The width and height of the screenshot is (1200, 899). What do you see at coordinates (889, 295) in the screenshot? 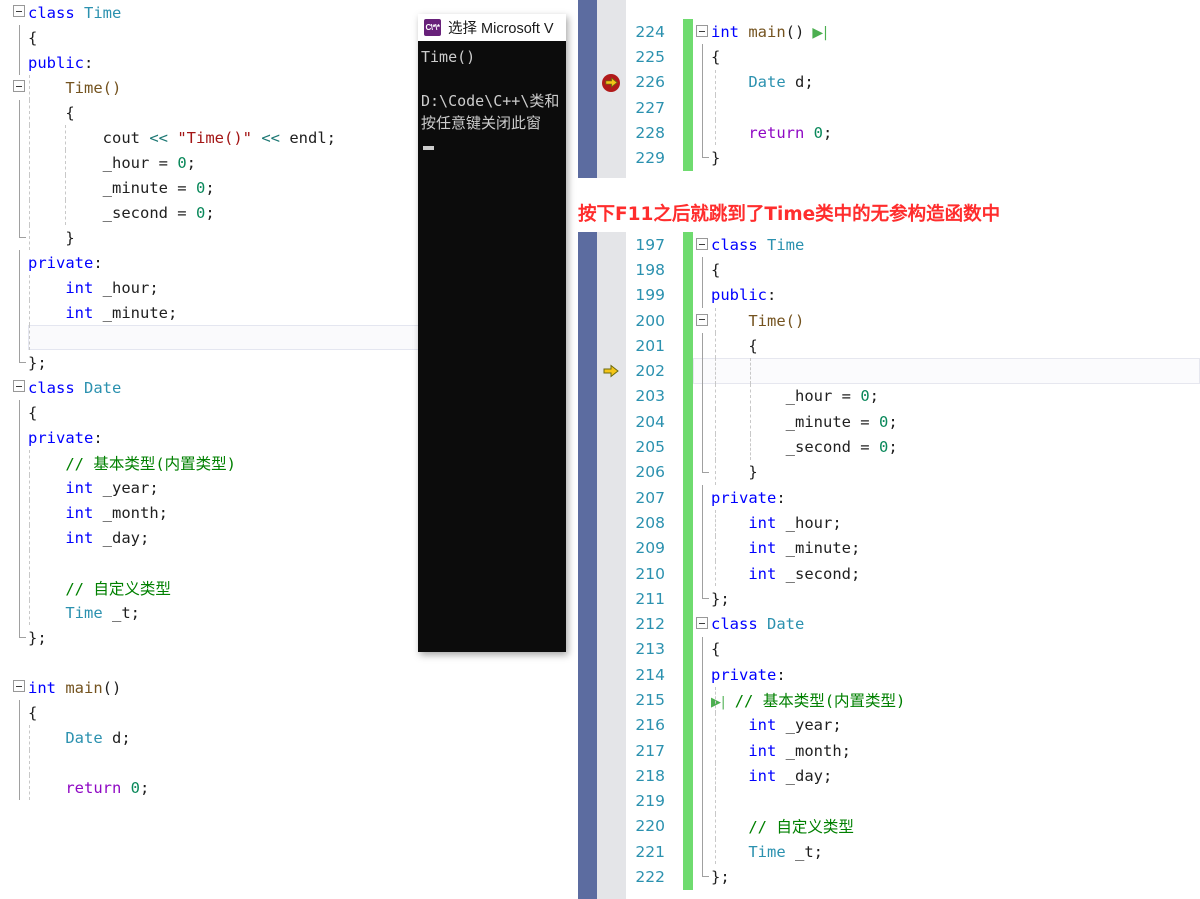
I see `code-line: 199 public:` at bounding box center [889, 295].